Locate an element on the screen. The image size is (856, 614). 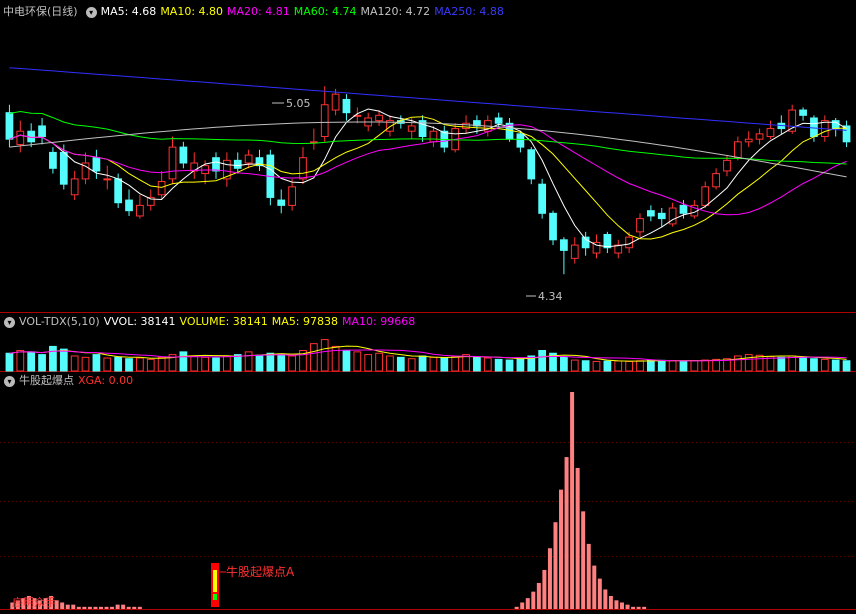
low-price-label: 4.34 is located at coordinates (550, 296).